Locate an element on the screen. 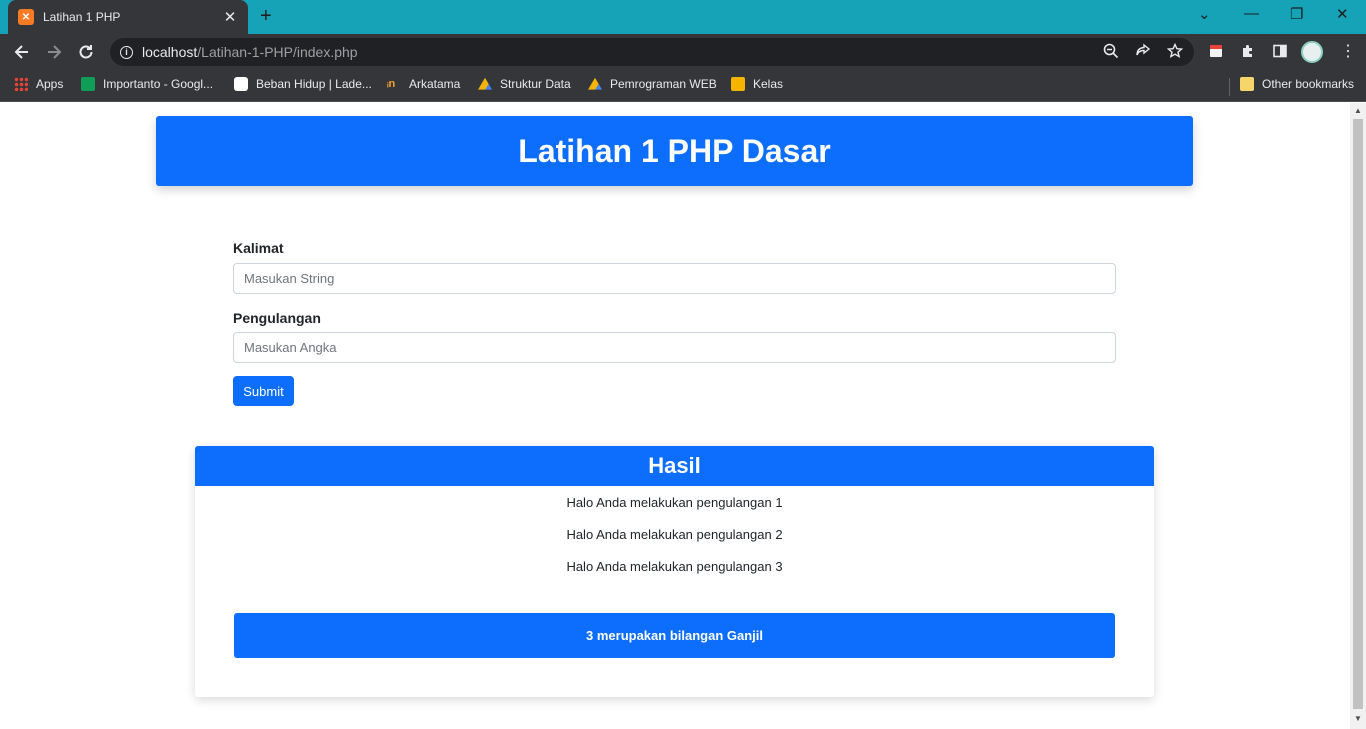 The image size is (1366, 729). forward-icon is located at coordinates (54, 52).